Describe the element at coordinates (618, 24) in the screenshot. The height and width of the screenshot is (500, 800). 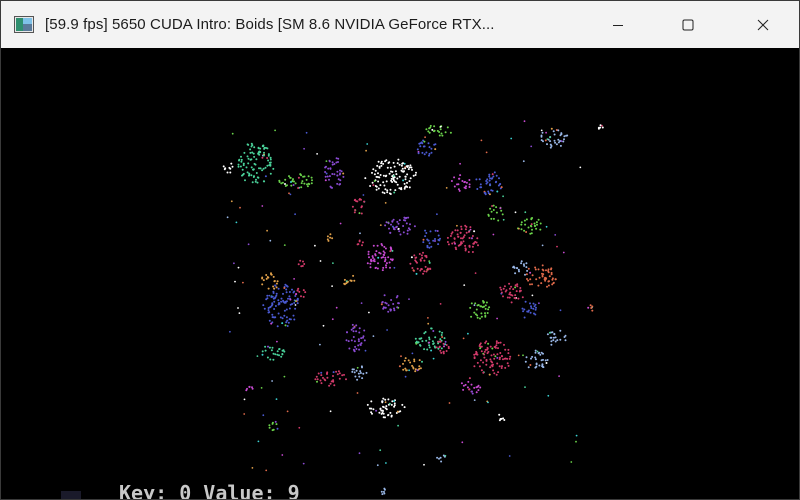
I see `minimize-button` at that location.